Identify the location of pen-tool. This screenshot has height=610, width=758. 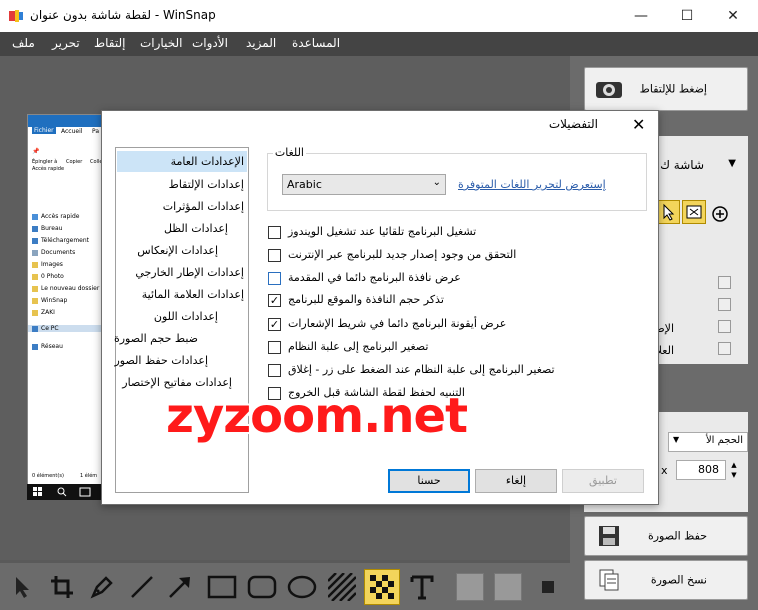
(102, 587).